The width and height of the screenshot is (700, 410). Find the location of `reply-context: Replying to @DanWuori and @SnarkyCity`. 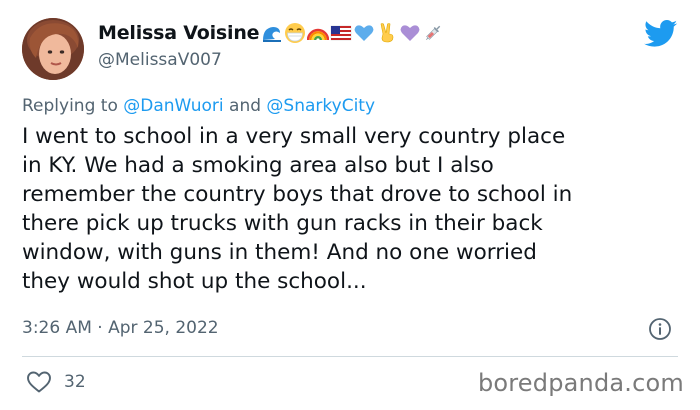

reply-context: Replying to @DanWuori and @SnarkyCity is located at coordinates (198, 106).